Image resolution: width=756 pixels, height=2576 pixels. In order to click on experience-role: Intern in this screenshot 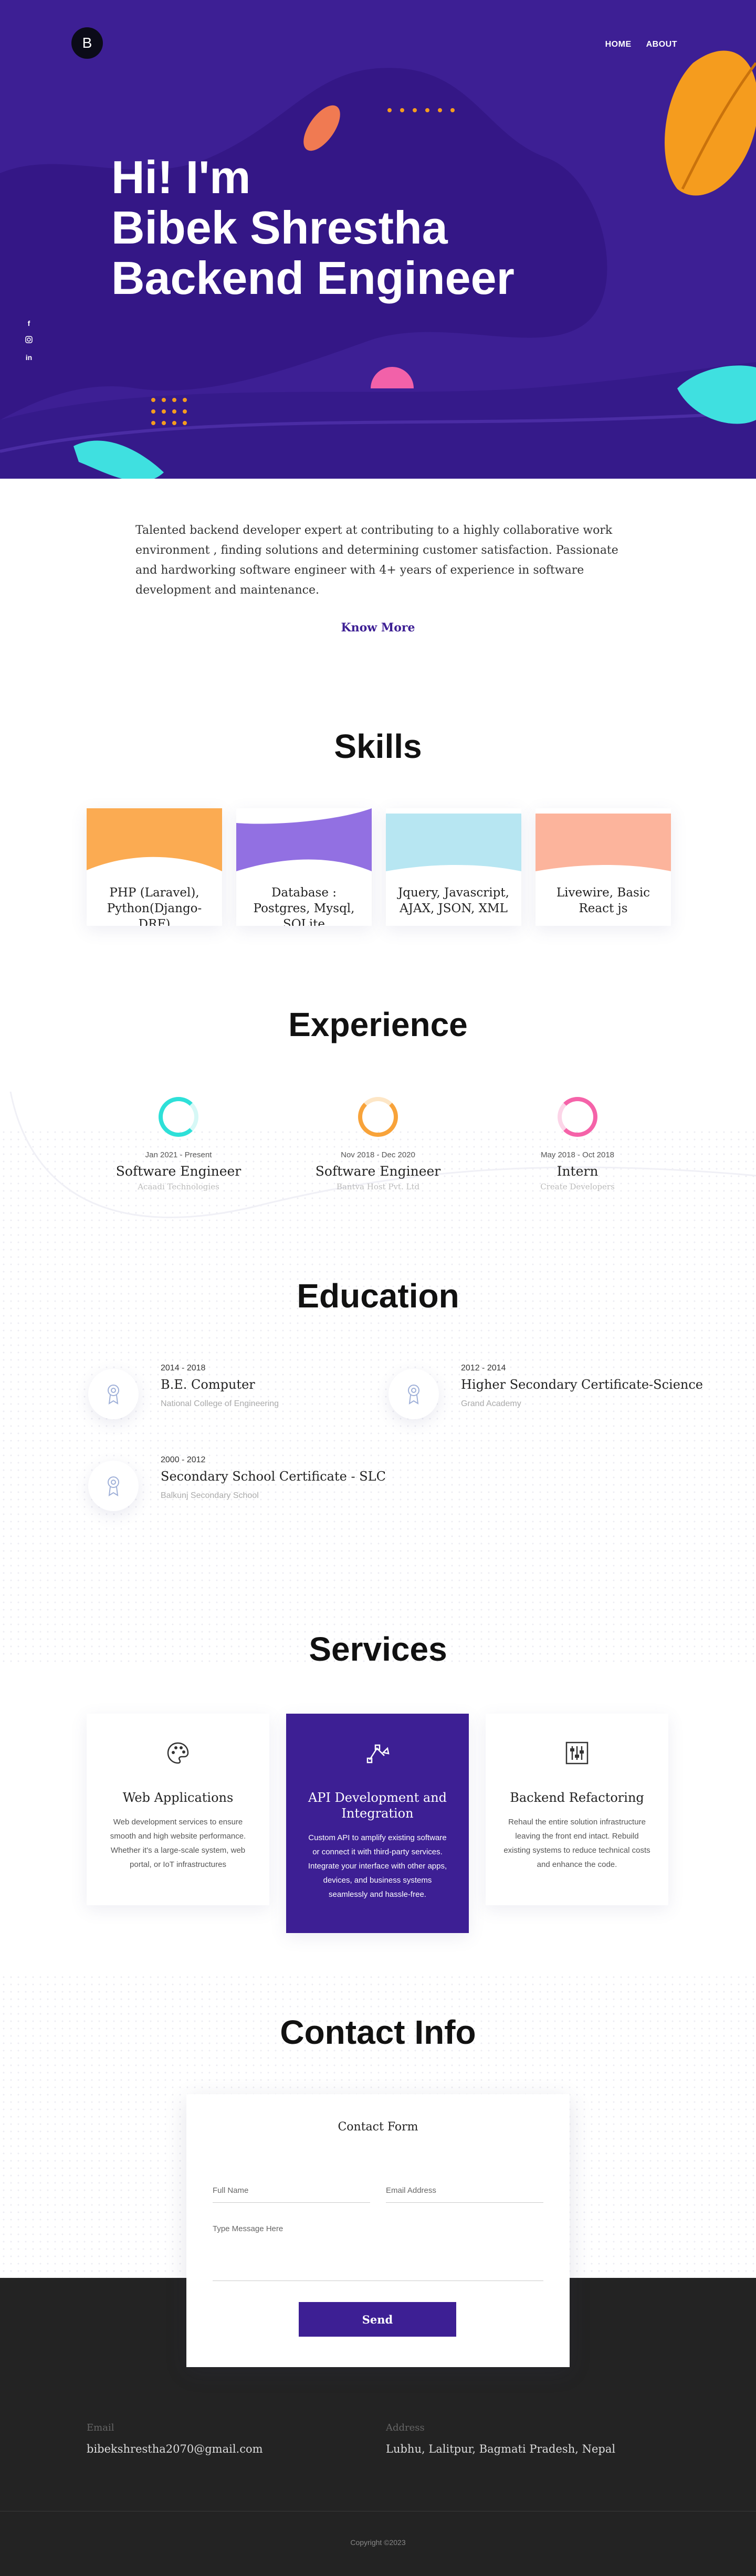, I will do `click(577, 1171)`.